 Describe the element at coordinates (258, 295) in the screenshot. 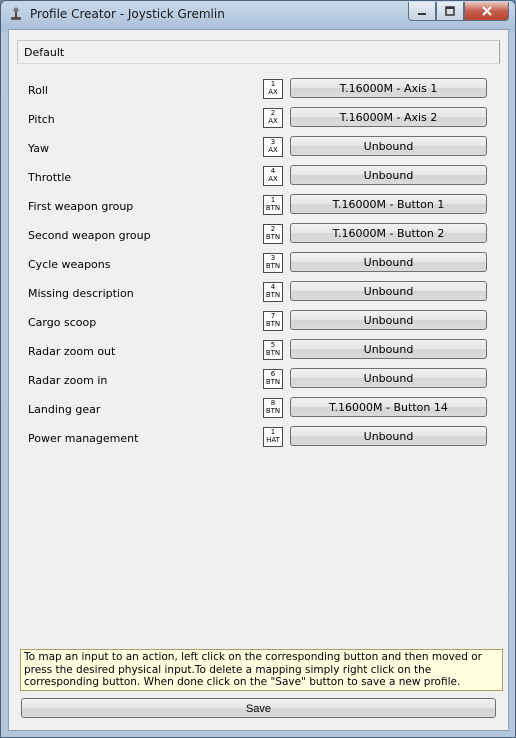

I see `action-row: Missing description 4 BTN Unbound` at that location.